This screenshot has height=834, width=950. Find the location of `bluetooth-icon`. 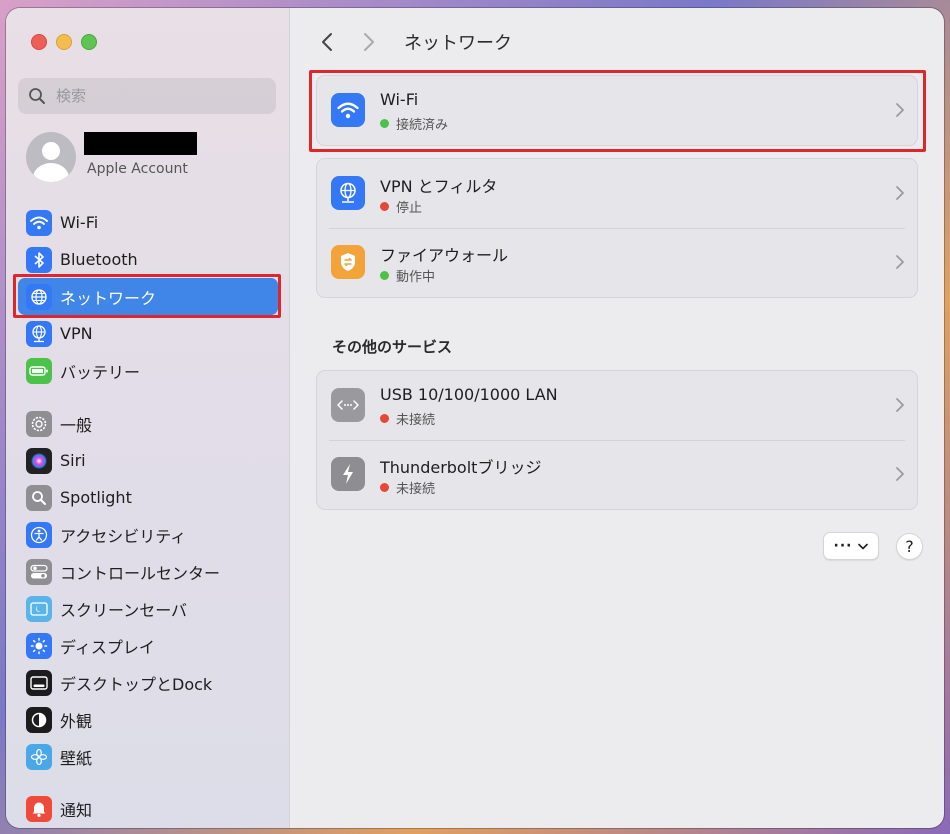

bluetooth-icon is located at coordinates (39, 259).